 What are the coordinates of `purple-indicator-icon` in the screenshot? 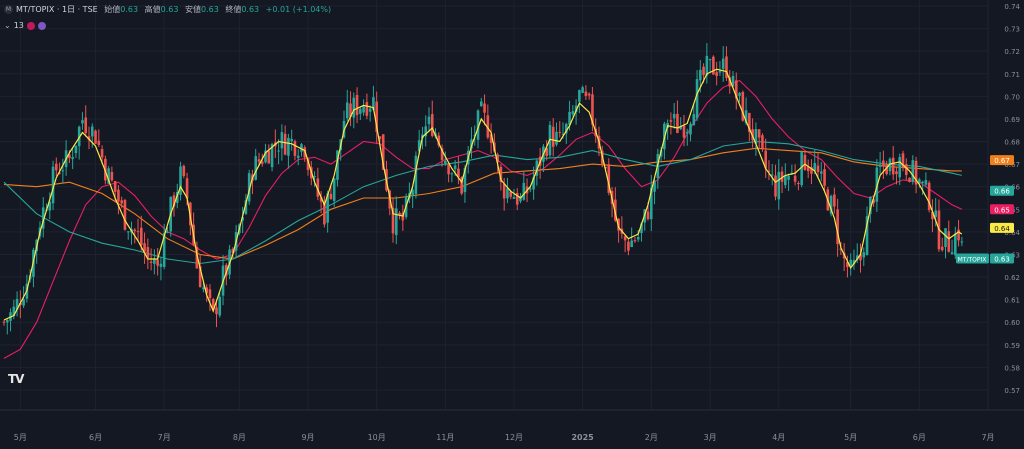 It's located at (41, 25).